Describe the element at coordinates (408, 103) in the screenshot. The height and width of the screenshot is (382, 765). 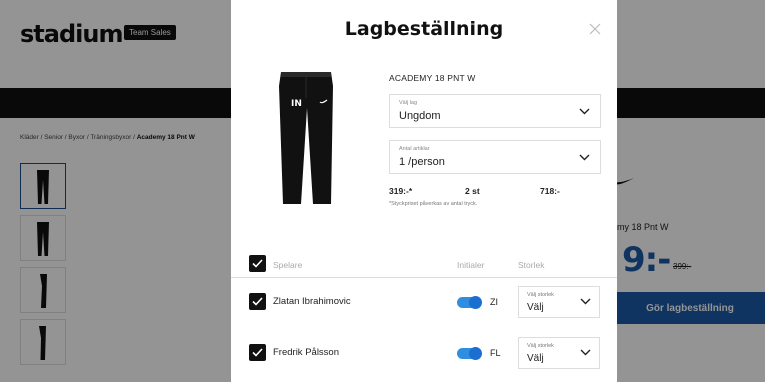
I see `team-select-label: Välj lag` at that location.